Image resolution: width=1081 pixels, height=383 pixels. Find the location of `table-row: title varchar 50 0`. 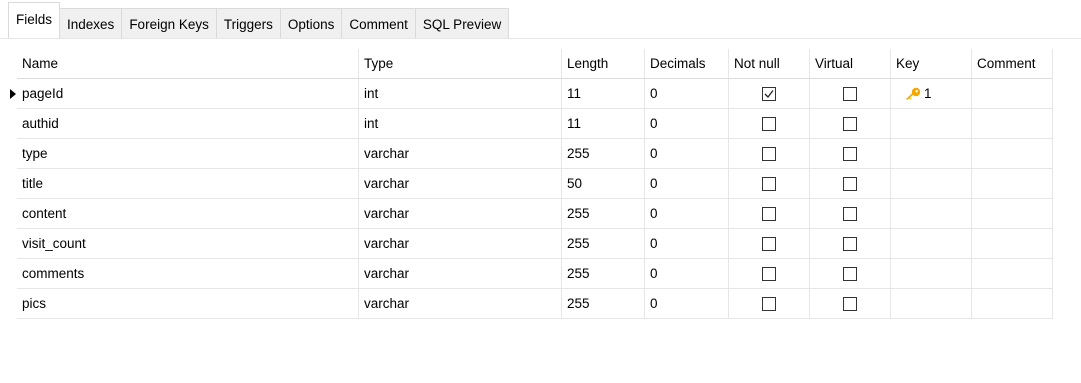

table-row: title varchar 50 0 is located at coordinates (535, 184).